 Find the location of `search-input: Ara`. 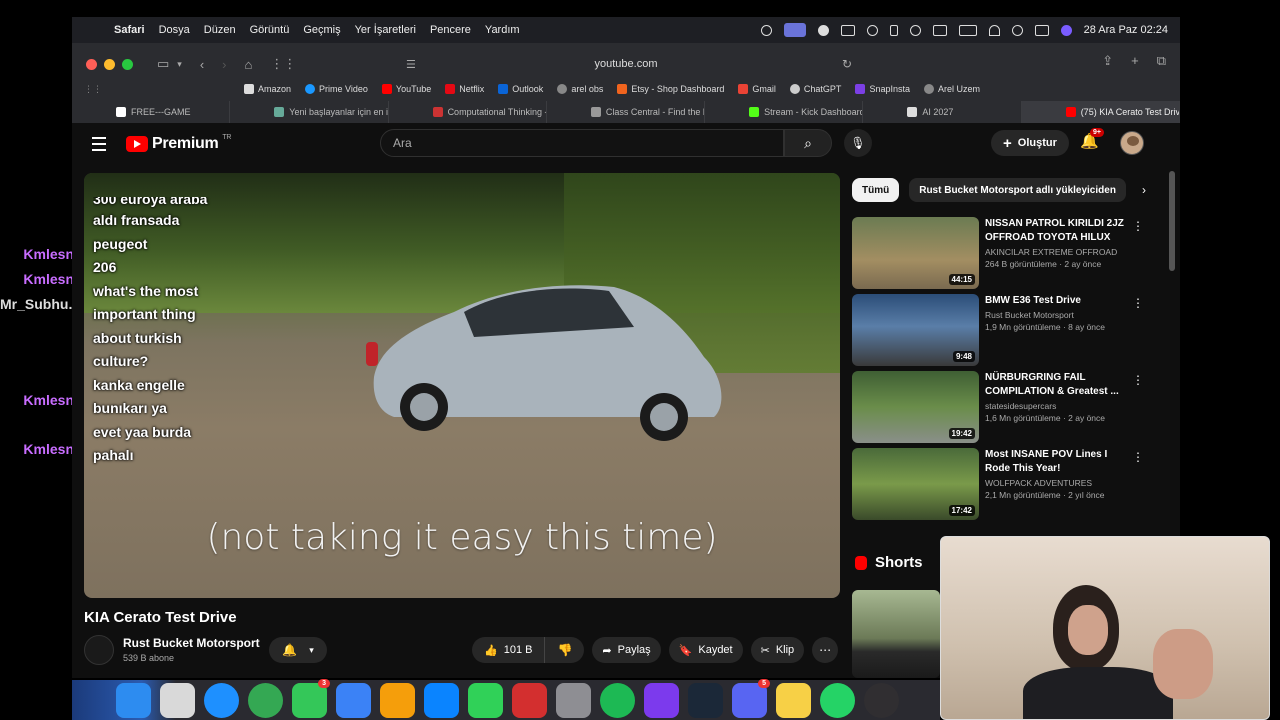

search-input: Ara is located at coordinates (582, 143).